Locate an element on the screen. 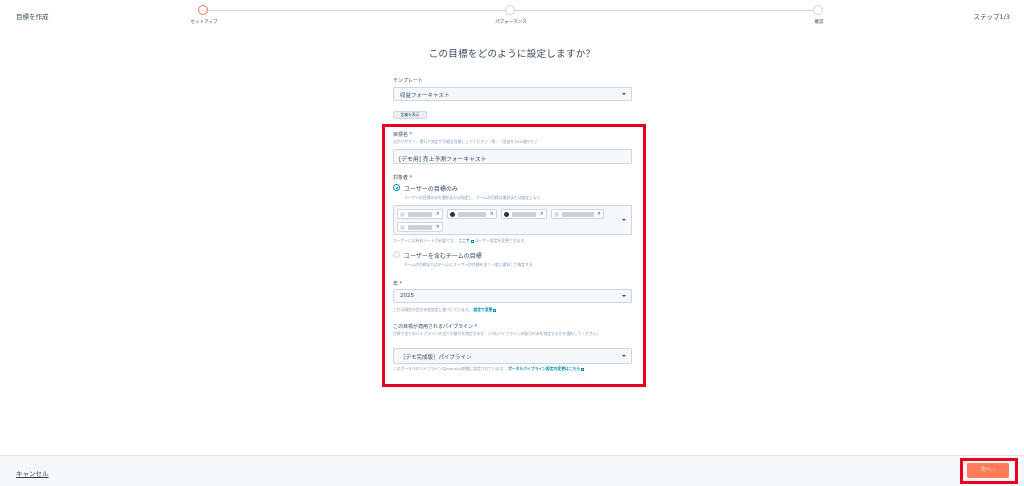  seat-note-tail: ユーザー設定を変更できます。 is located at coordinates (501, 240).